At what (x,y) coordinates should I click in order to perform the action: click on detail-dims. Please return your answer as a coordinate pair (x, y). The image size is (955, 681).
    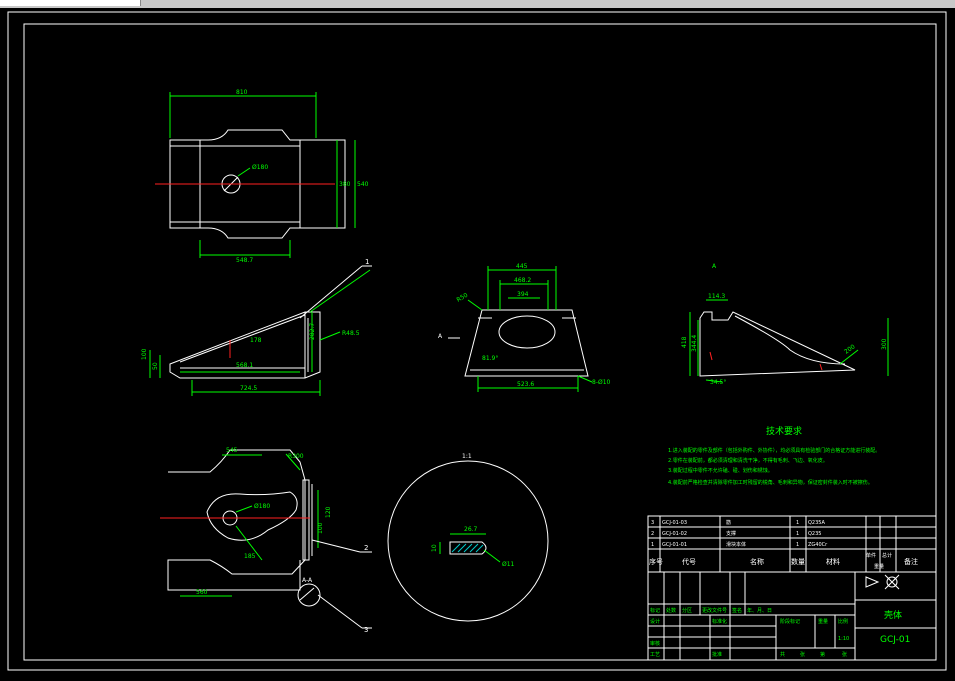
    Looking at the image, I should click on (470, 548).